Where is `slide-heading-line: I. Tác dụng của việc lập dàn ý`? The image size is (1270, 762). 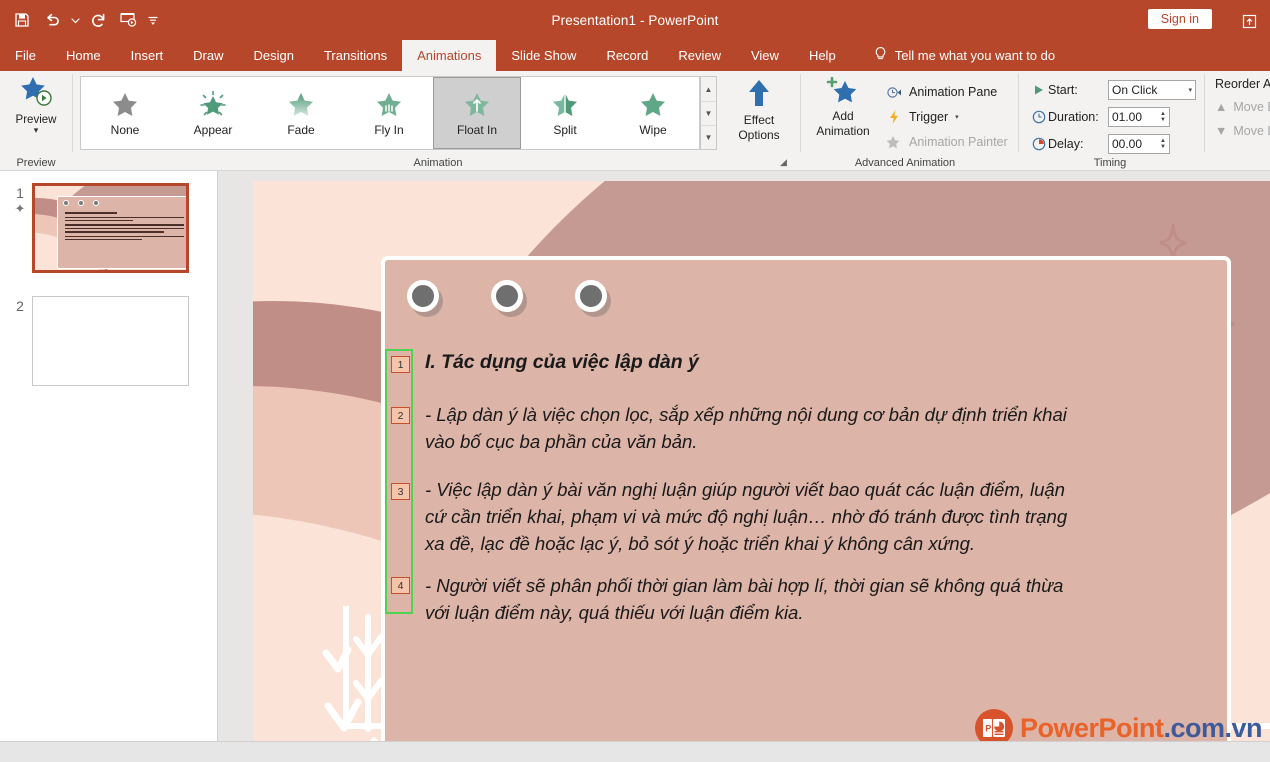
slide-heading-line: I. Tác dụng của việc lập dàn ý is located at coordinates (562, 362).